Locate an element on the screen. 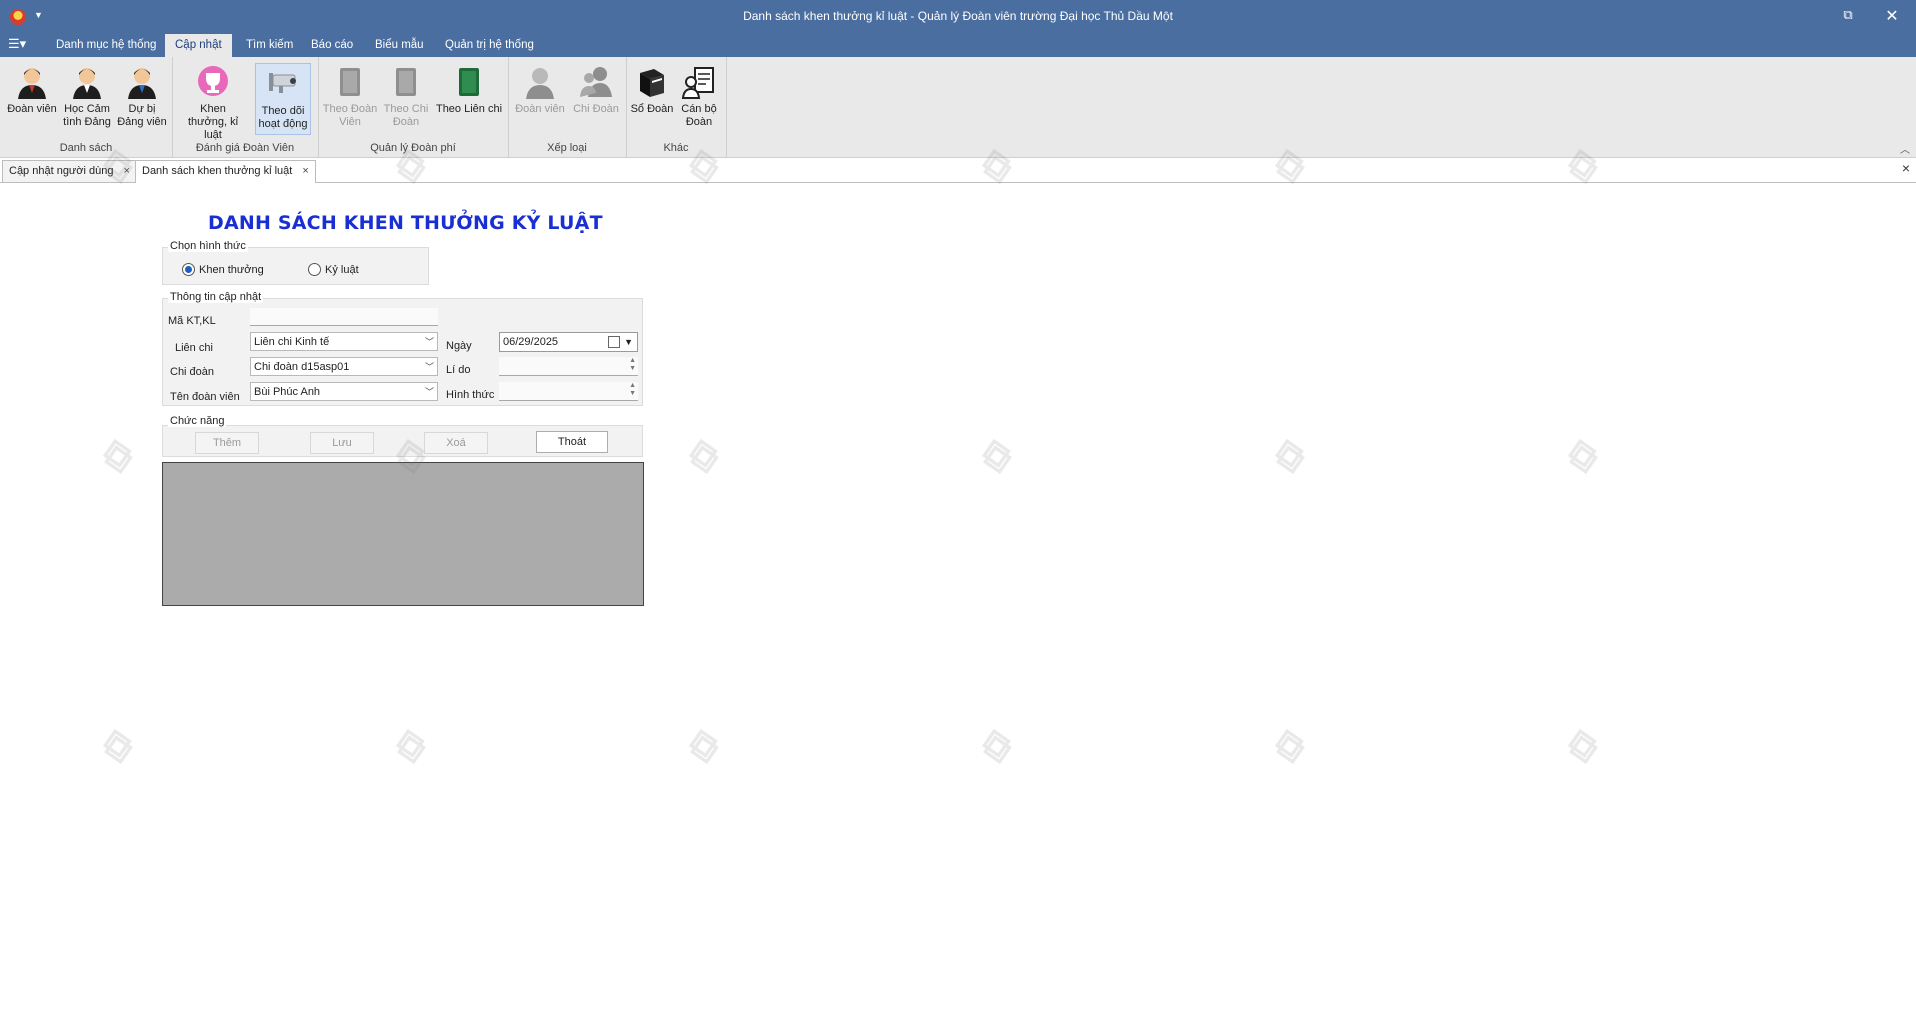 The image size is (1916, 1030). label-ma-kt-kl: Mã KT,KL is located at coordinates (192, 321).